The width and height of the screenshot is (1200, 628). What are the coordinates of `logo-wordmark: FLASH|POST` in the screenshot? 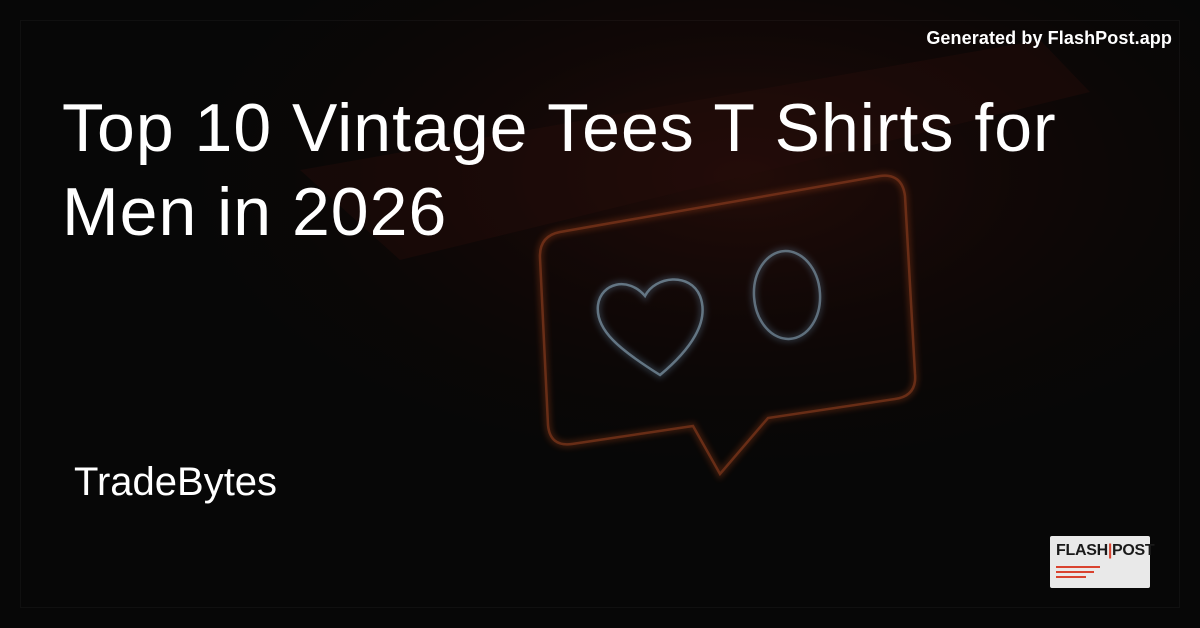 It's located at (1105, 551).